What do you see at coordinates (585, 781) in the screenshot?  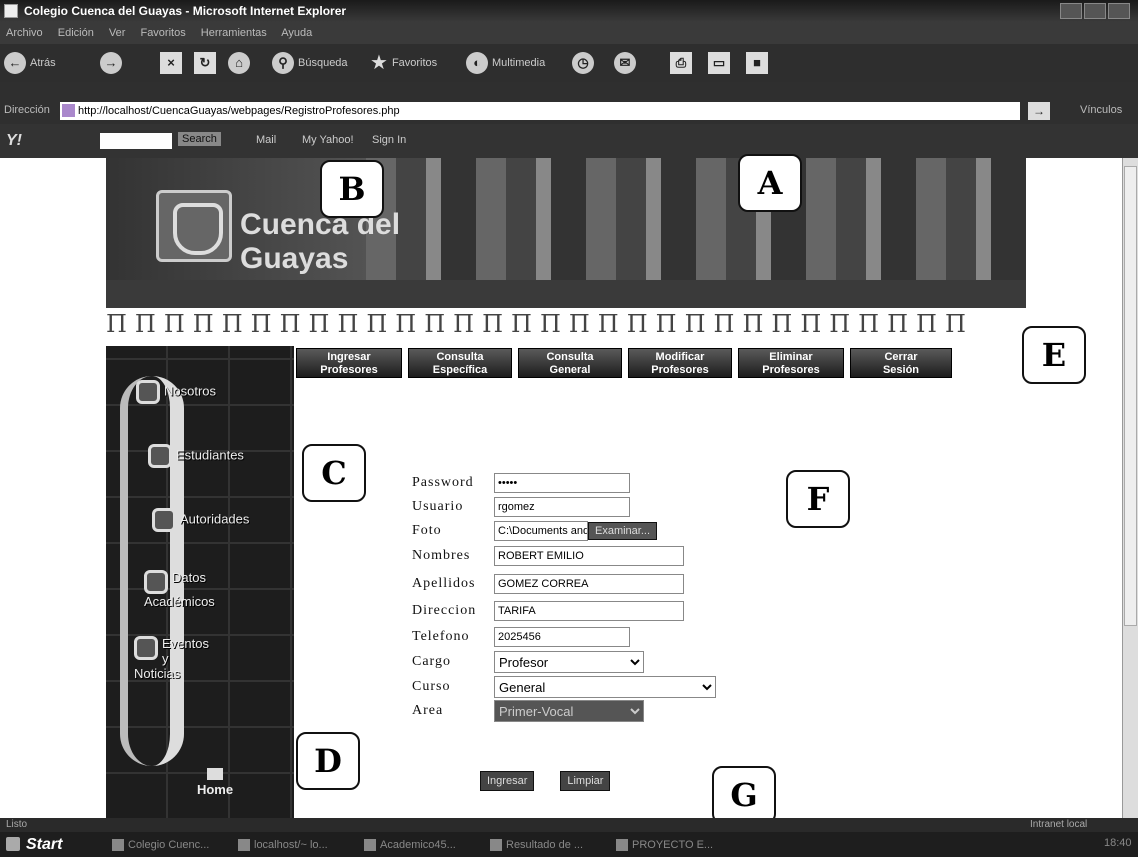 I see `limpiar-button: Limpiar` at bounding box center [585, 781].